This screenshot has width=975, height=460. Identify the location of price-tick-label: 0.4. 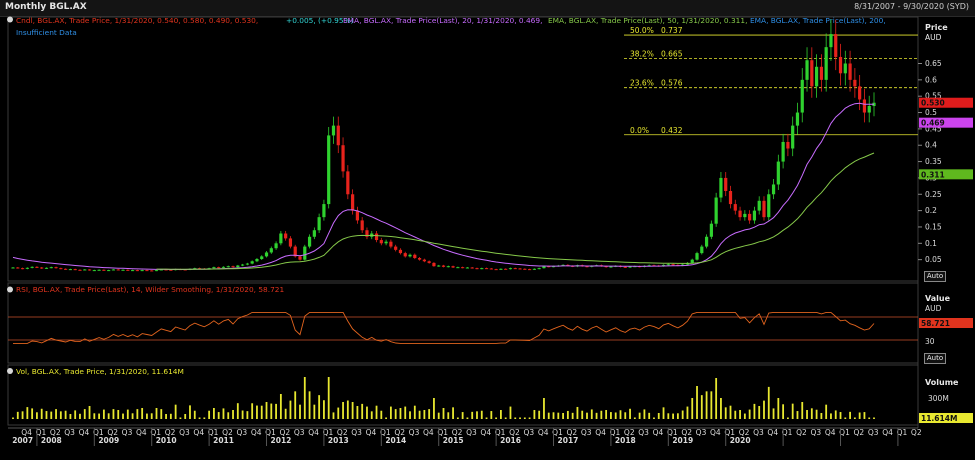
(931, 145).